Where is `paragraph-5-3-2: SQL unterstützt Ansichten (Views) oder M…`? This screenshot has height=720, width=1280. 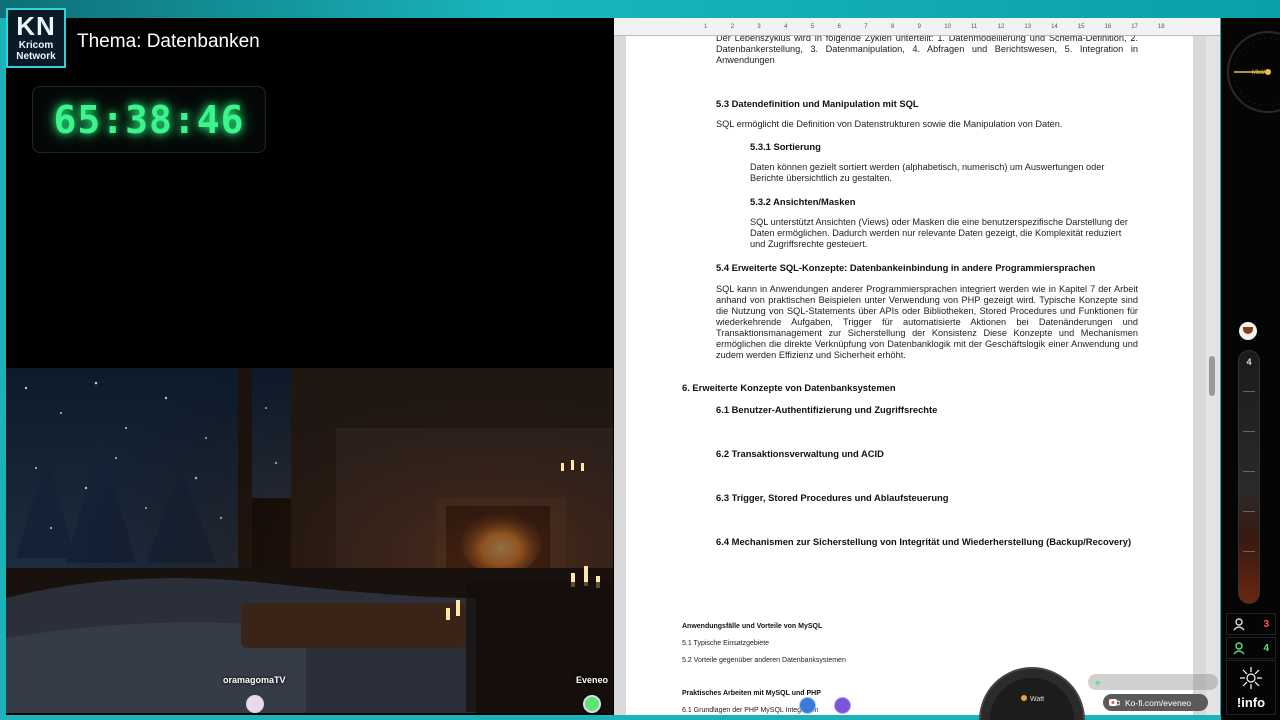 paragraph-5-3-2: SQL unterstützt Ansichten (Views) oder M… is located at coordinates (939, 233).